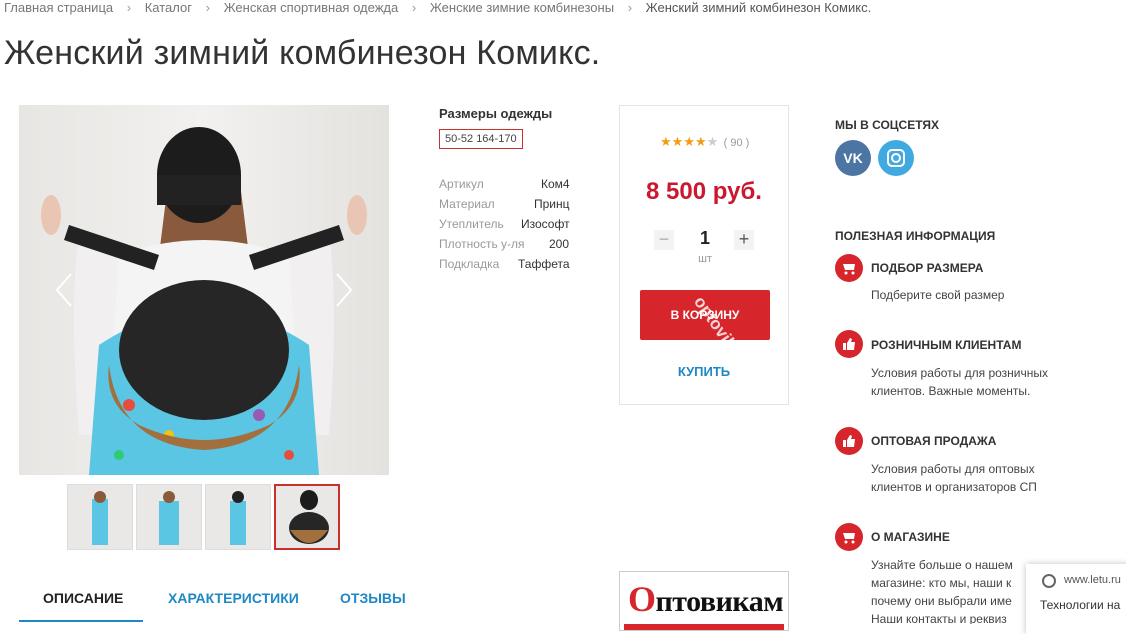  I want to click on social-title: МЫ В СОЦСЕТЯХ, so click(887, 125).